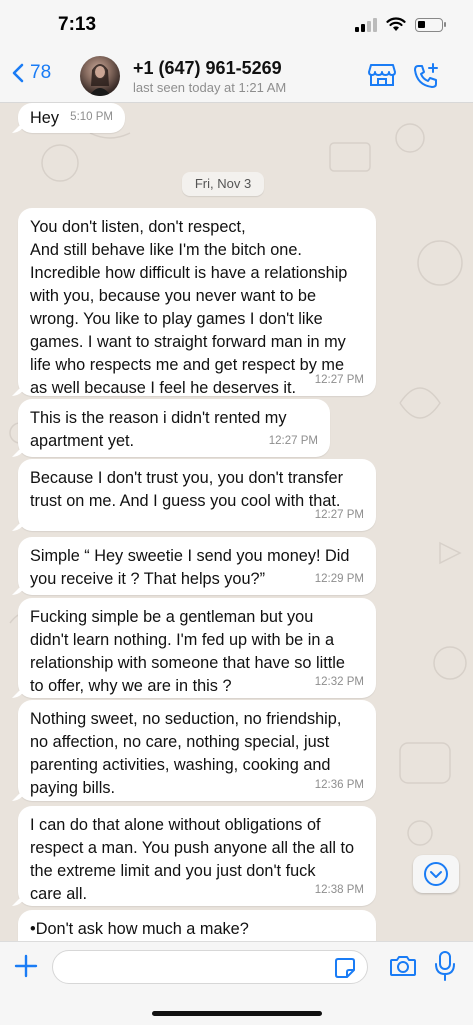  What do you see at coordinates (18, 73) in the screenshot?
I see `chevron-left-icon` at bounding box center [18, 73].